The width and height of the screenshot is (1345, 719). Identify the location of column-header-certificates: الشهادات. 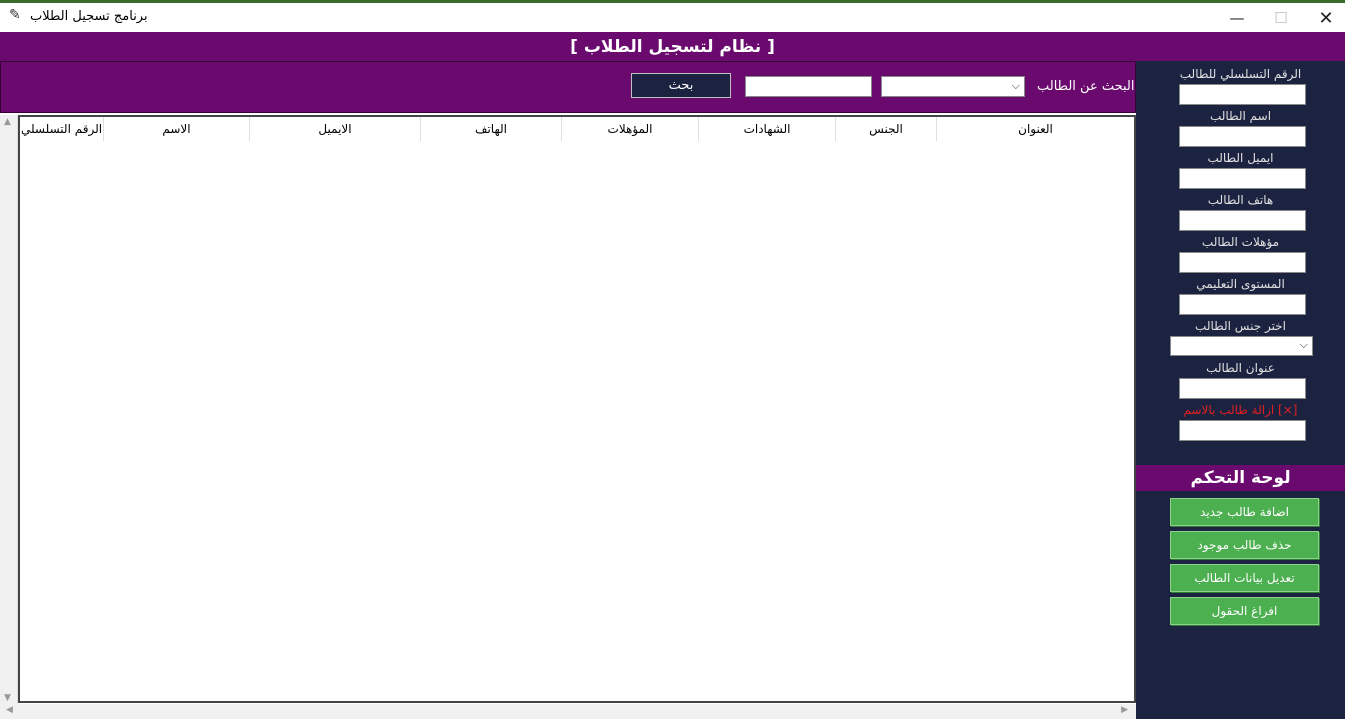
(767, 129).